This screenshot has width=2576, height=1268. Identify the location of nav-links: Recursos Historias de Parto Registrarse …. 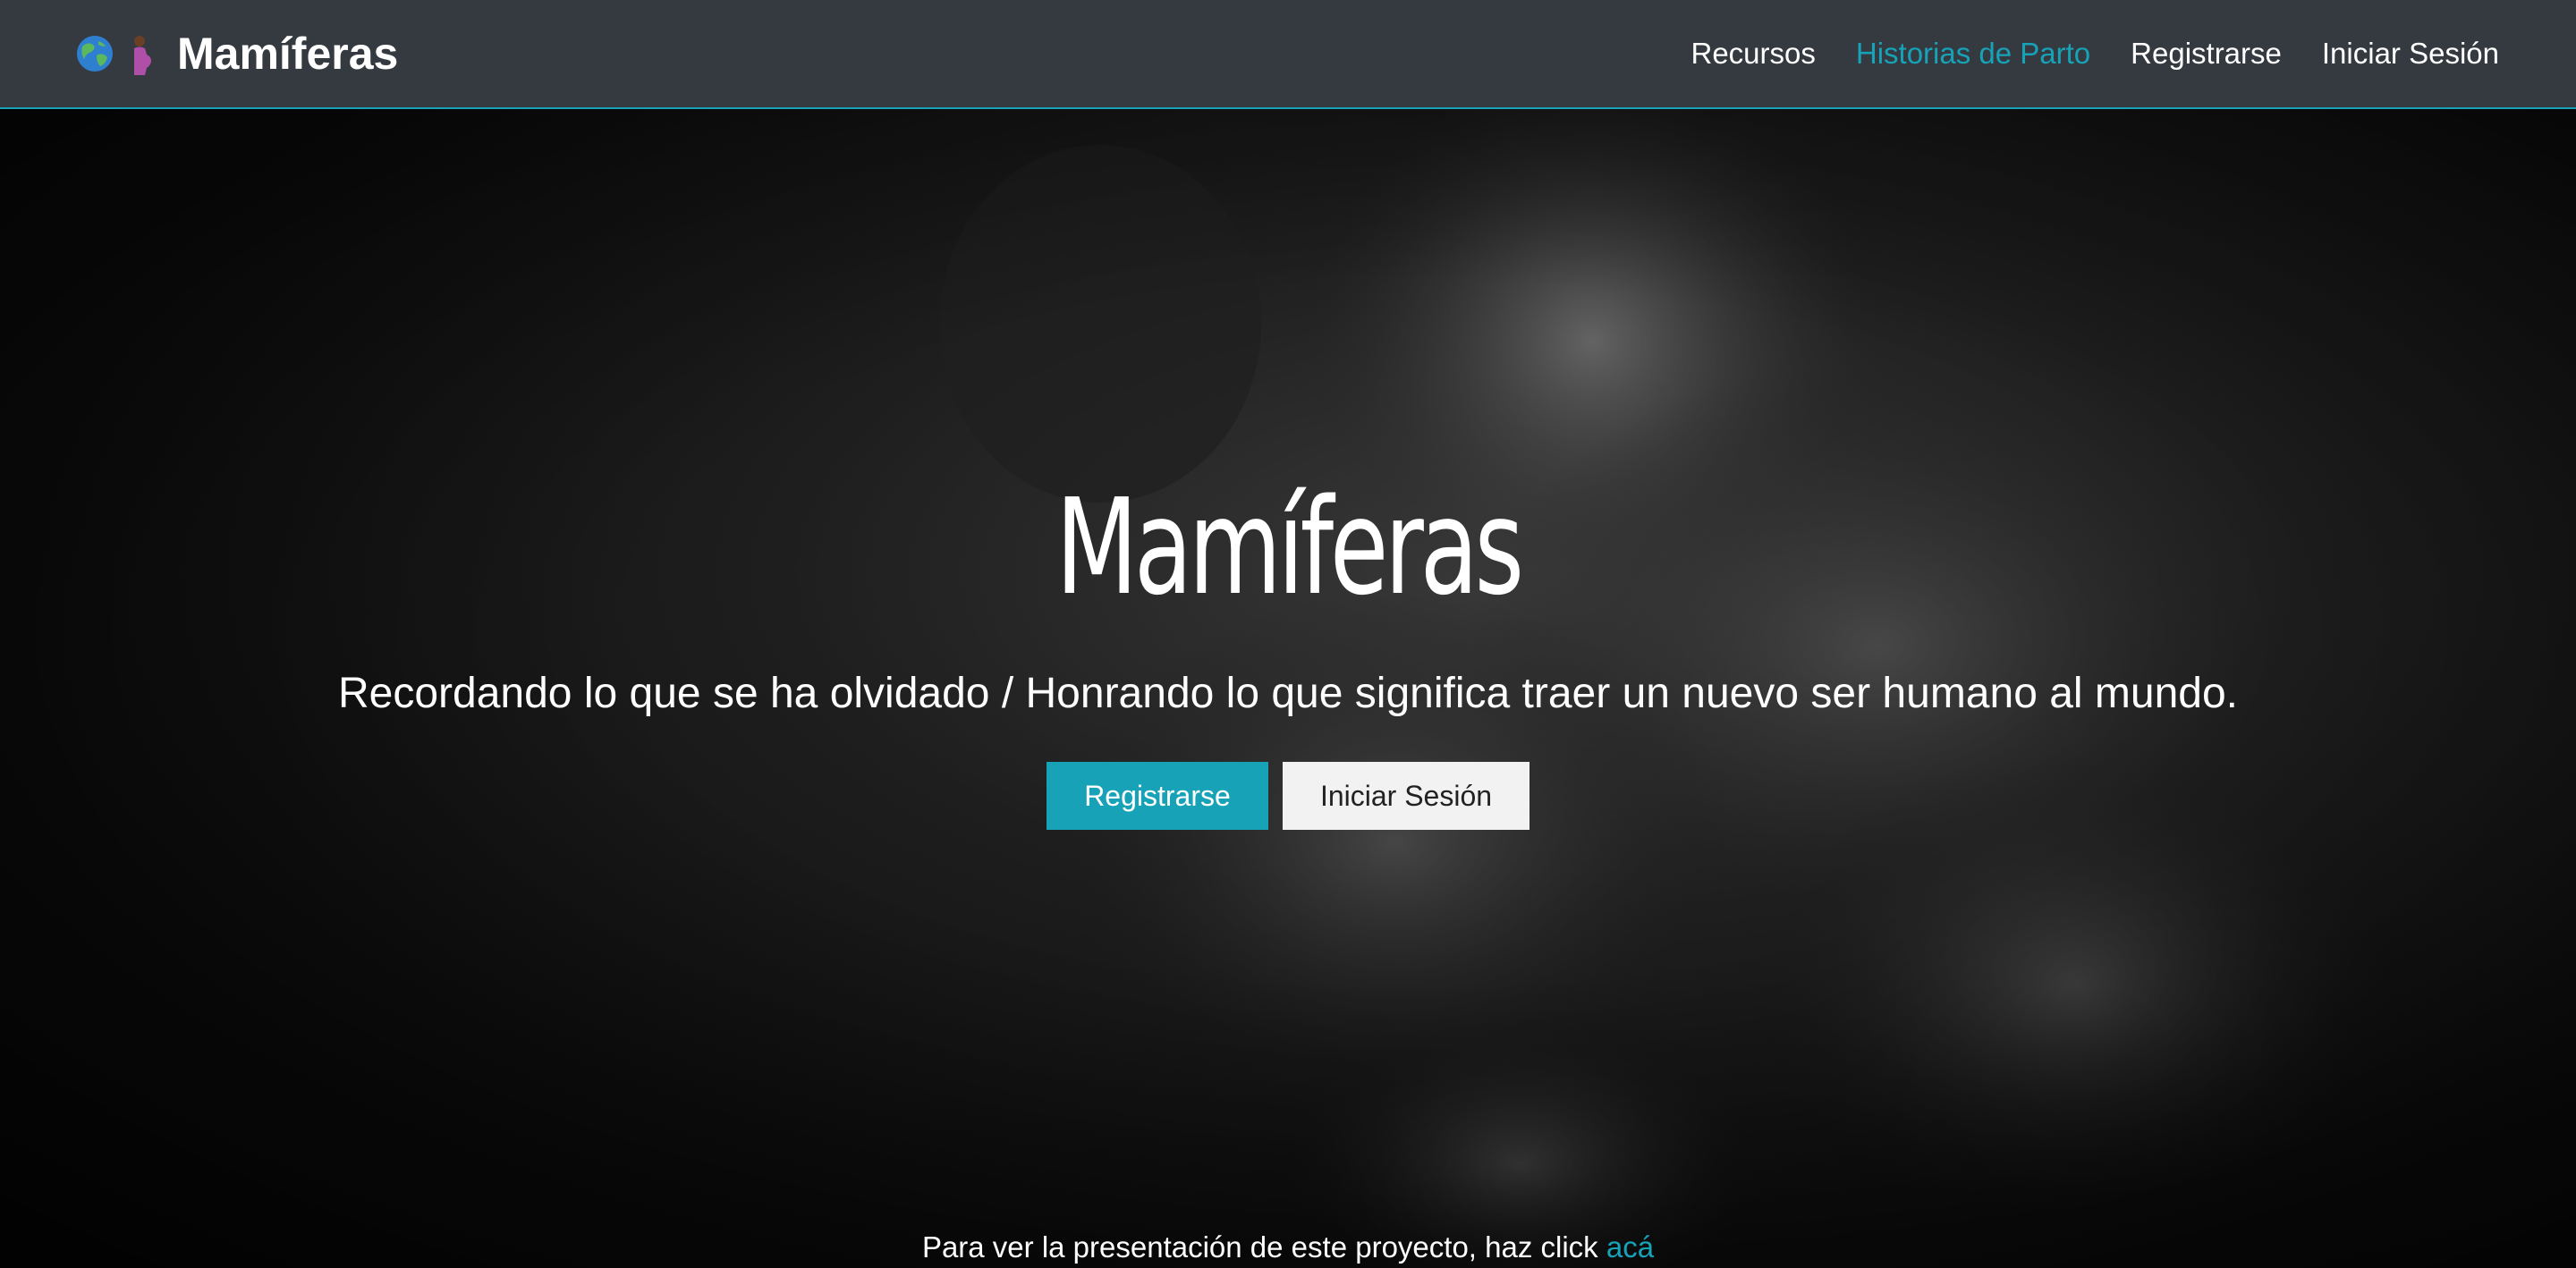
(2094, 53).